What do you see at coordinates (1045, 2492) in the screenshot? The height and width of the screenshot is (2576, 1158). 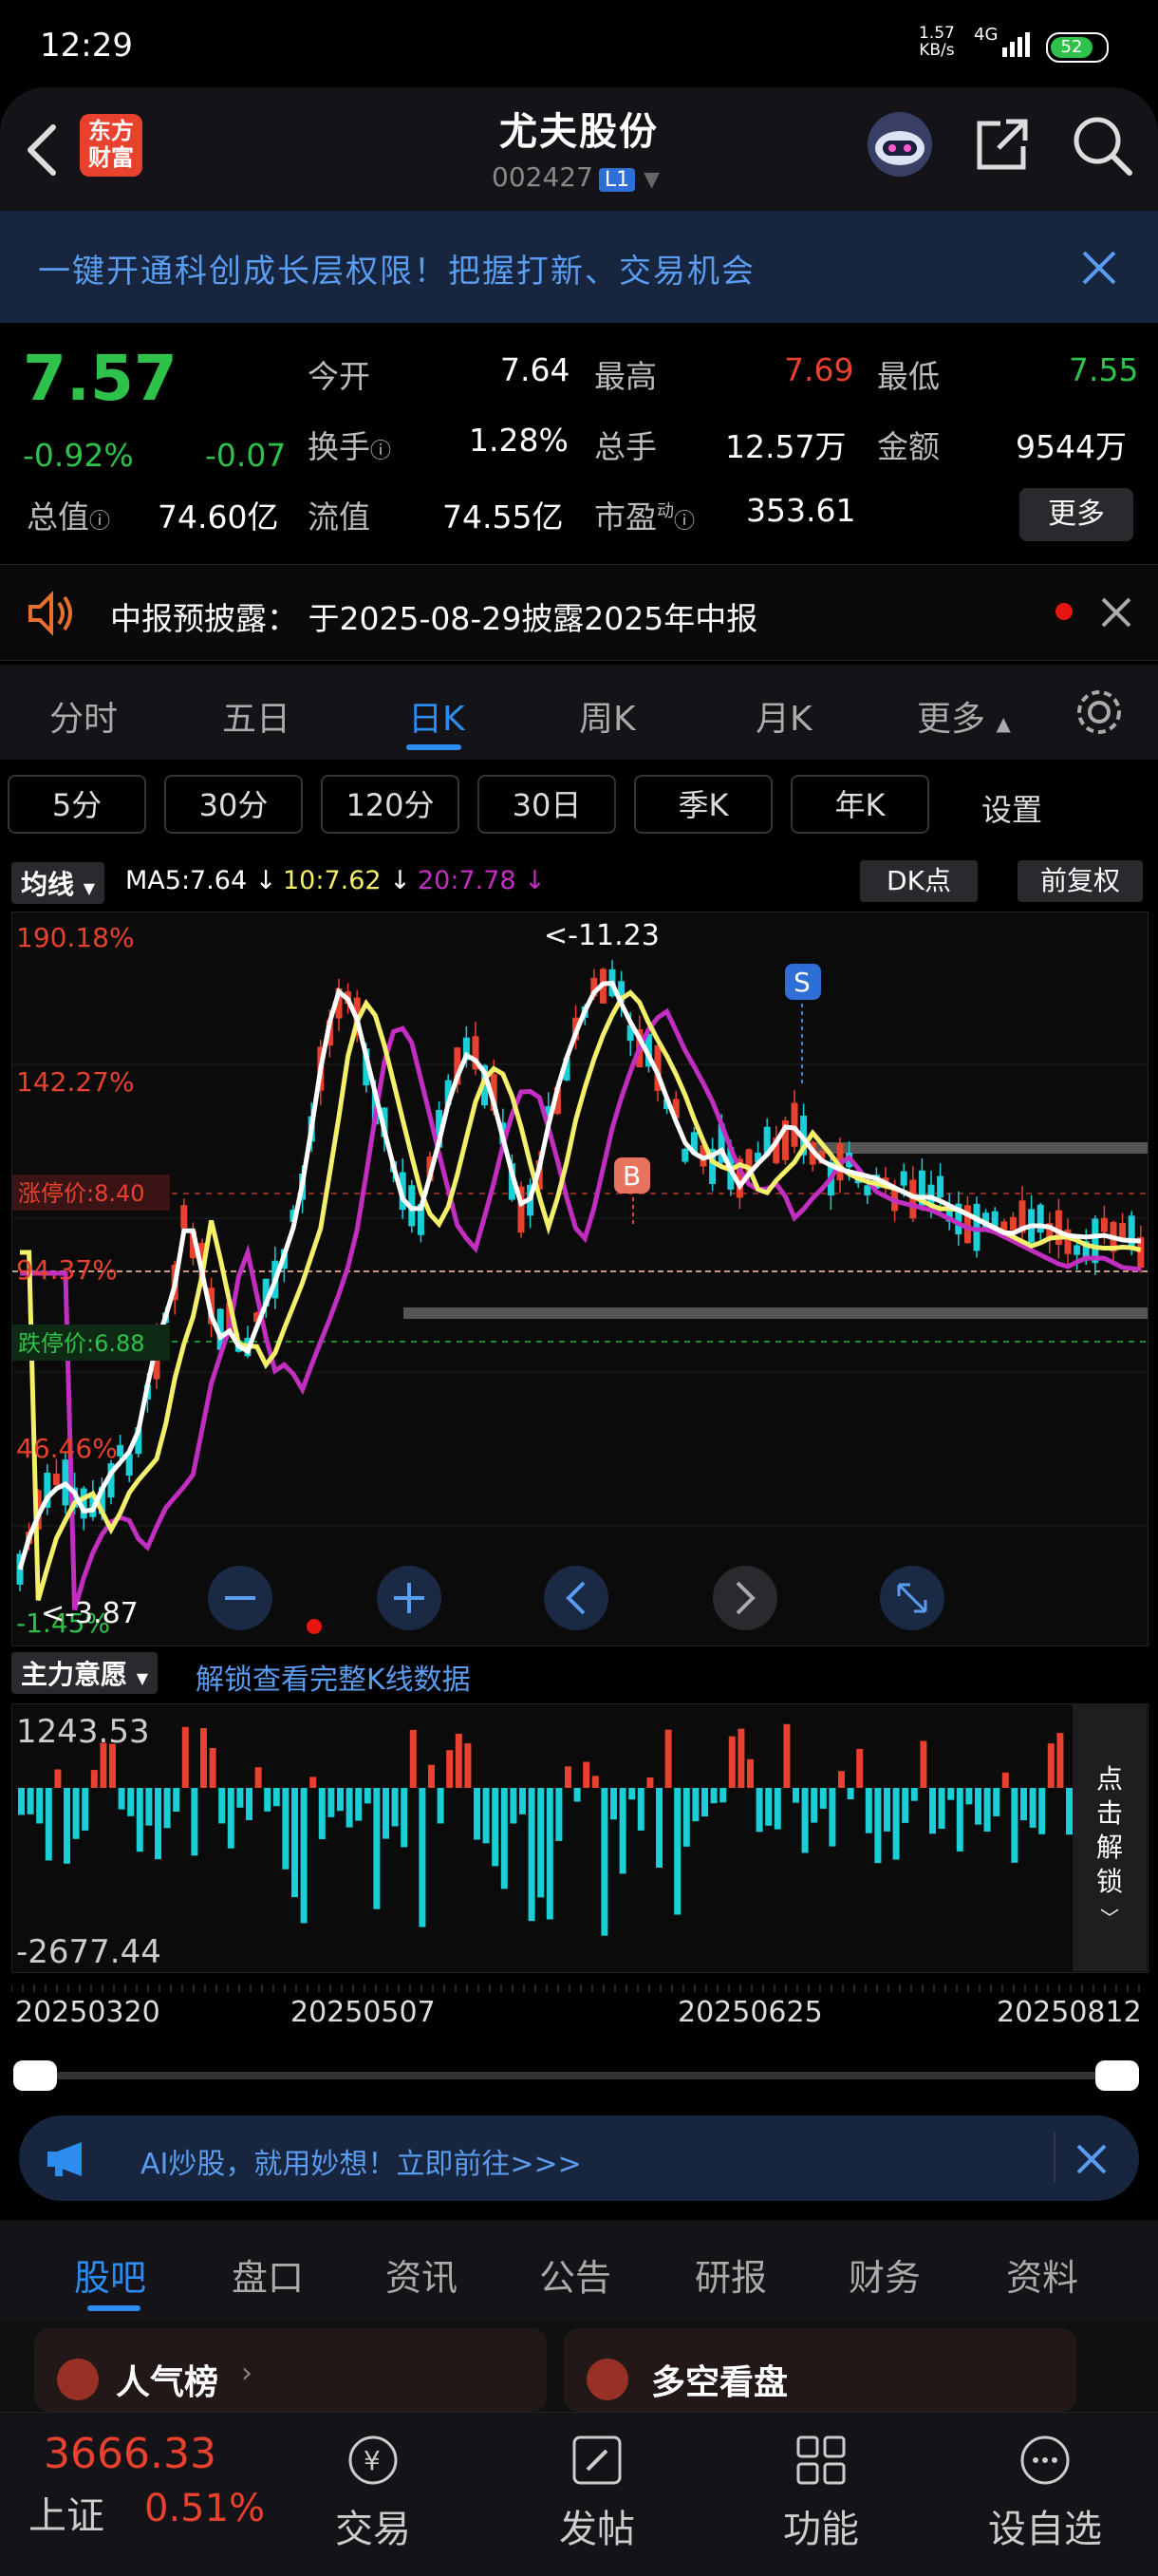 I see `add-watchlist-button: 设自选` at bounding box center [1045, 2492].